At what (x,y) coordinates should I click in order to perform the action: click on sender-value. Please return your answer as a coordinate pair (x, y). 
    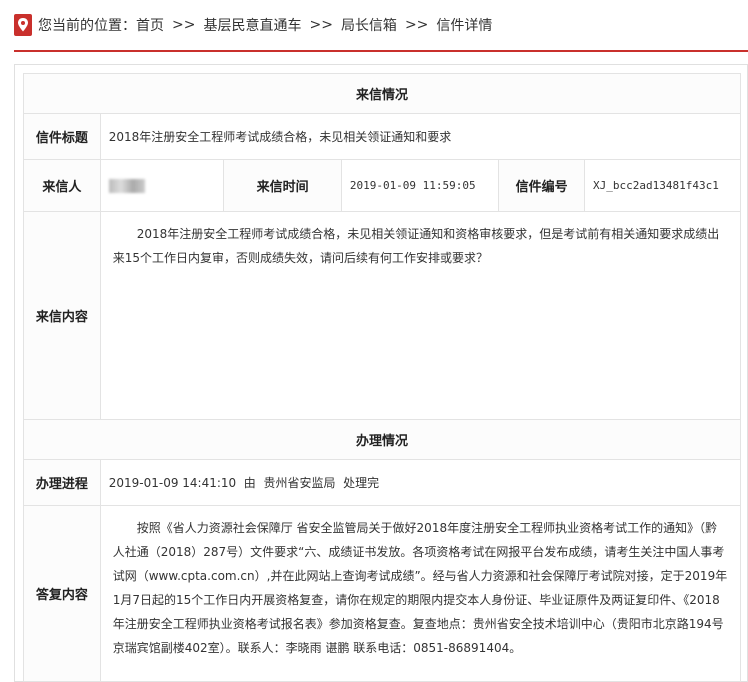
    Looking at the image, I should click on (162, 185).